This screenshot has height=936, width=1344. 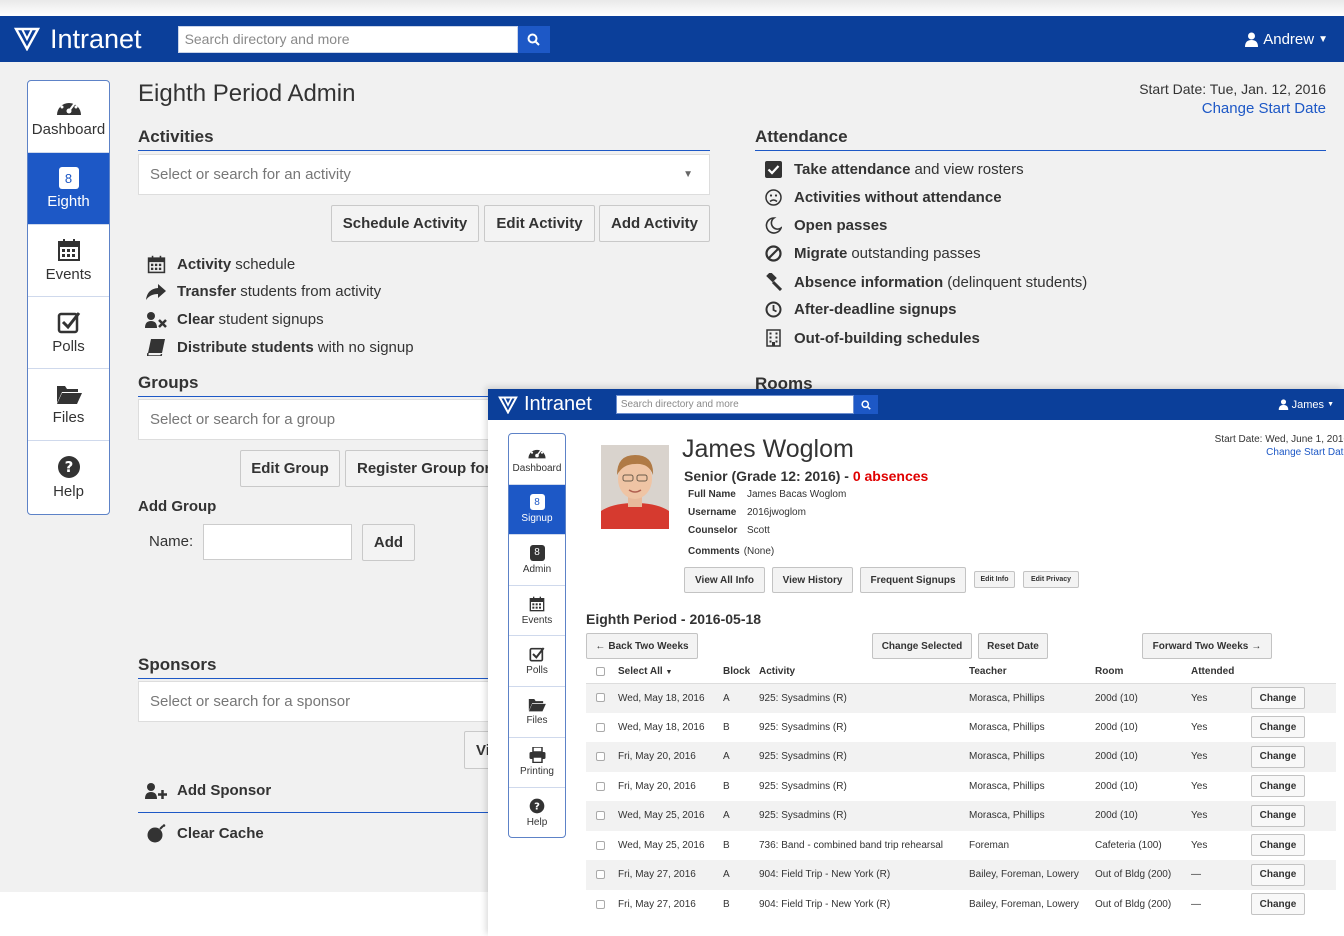 I want to click on attended-cell: —, so click(x=1217, y=875).